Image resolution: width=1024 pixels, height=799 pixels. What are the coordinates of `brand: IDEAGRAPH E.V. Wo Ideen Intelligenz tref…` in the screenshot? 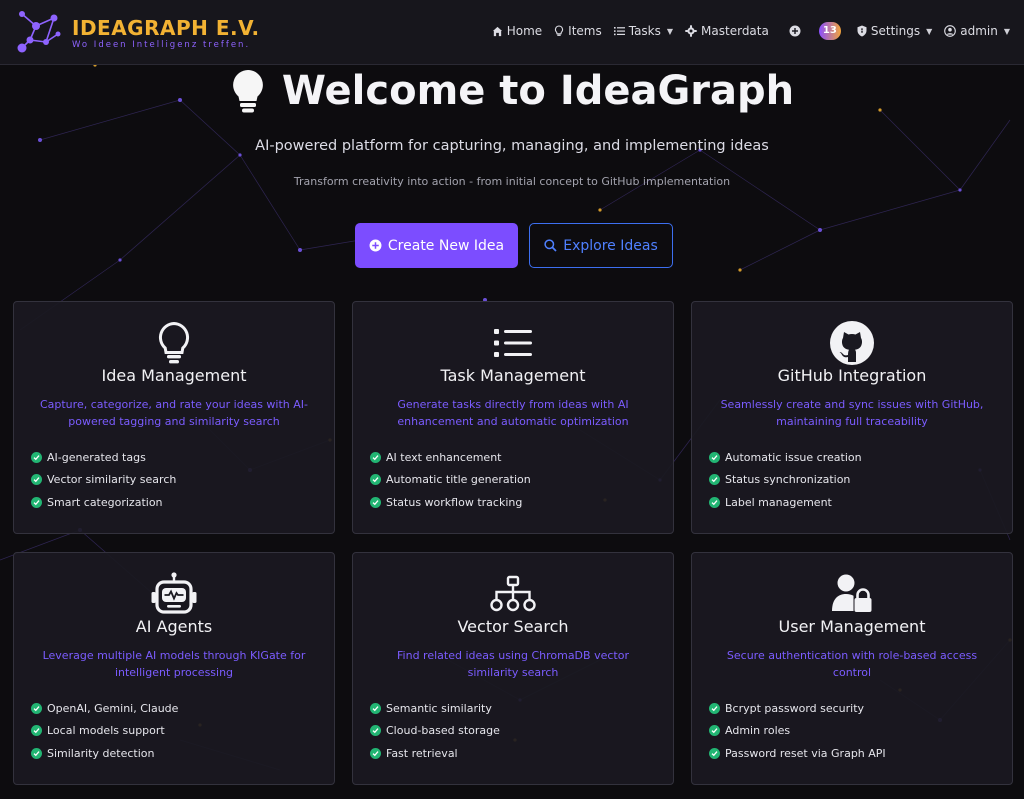 It's located at (136, 32).